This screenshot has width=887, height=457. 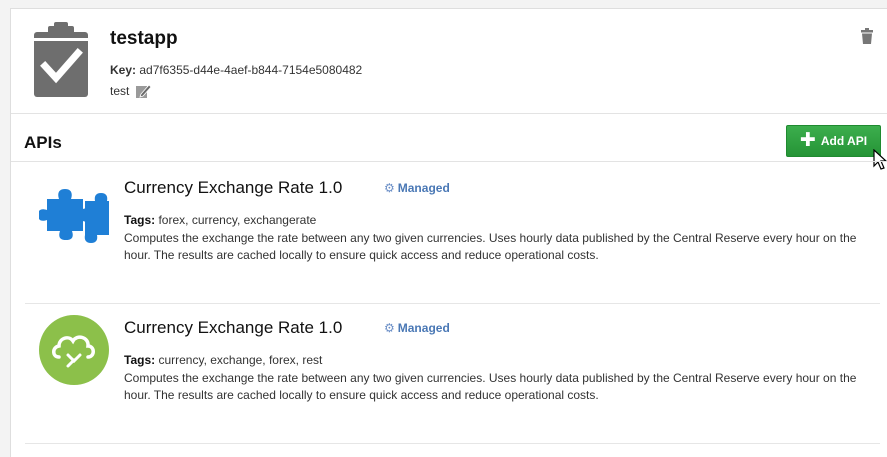 What do you see at coordinates (844, 141) in the screenshot?
I see `add-api-label: Add API` at bounding box center [844, 141].